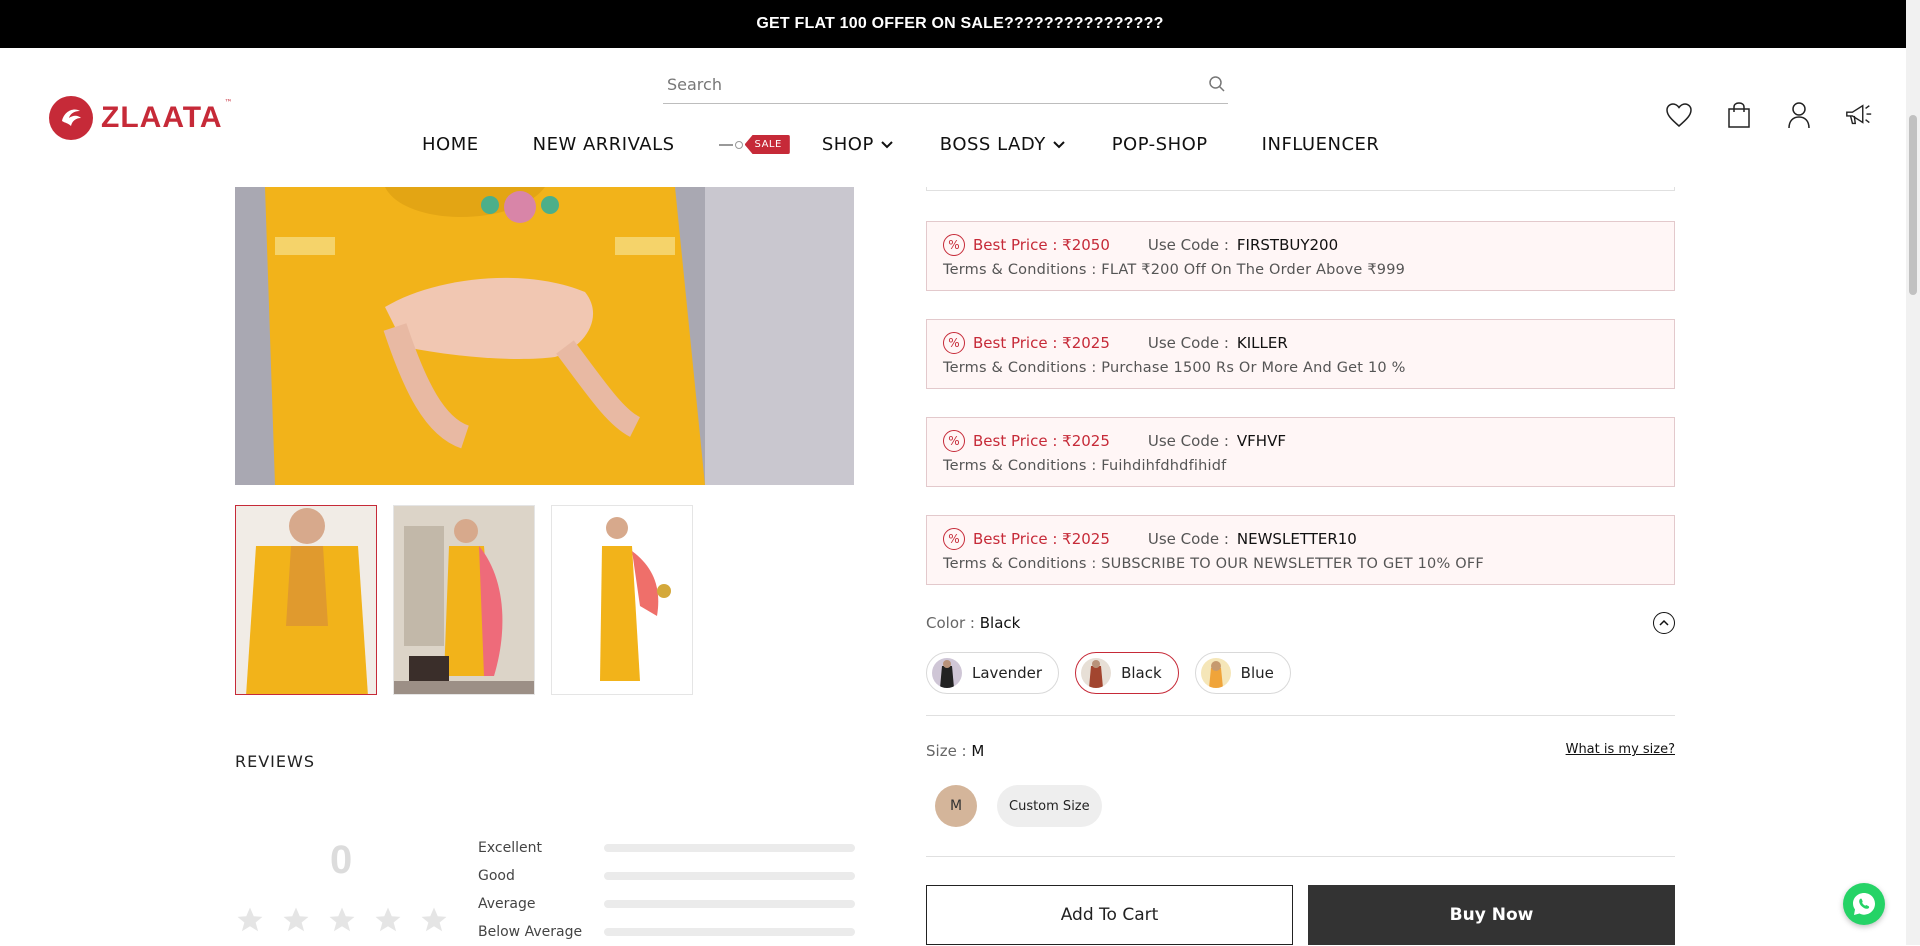 The height and width of the screenshot is (946, 1920). Describe the element at coordinates (510, 848) in the screenshot. I see `rating-label: Excellent` at that location.